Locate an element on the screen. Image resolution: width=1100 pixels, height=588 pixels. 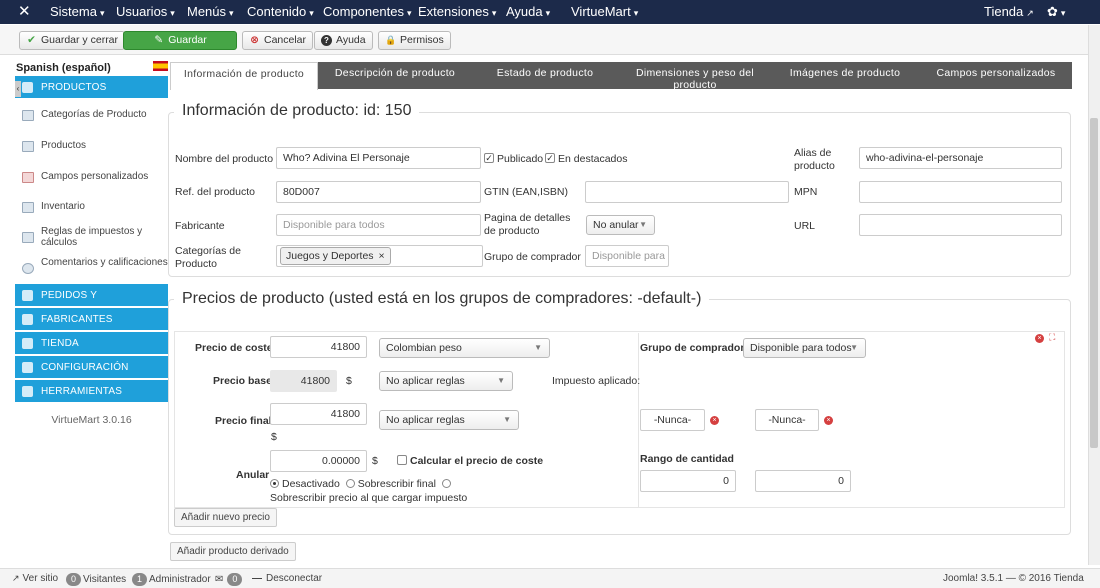
alias-input: who-adivina-el-personaje is located at coordinates (960, 158).